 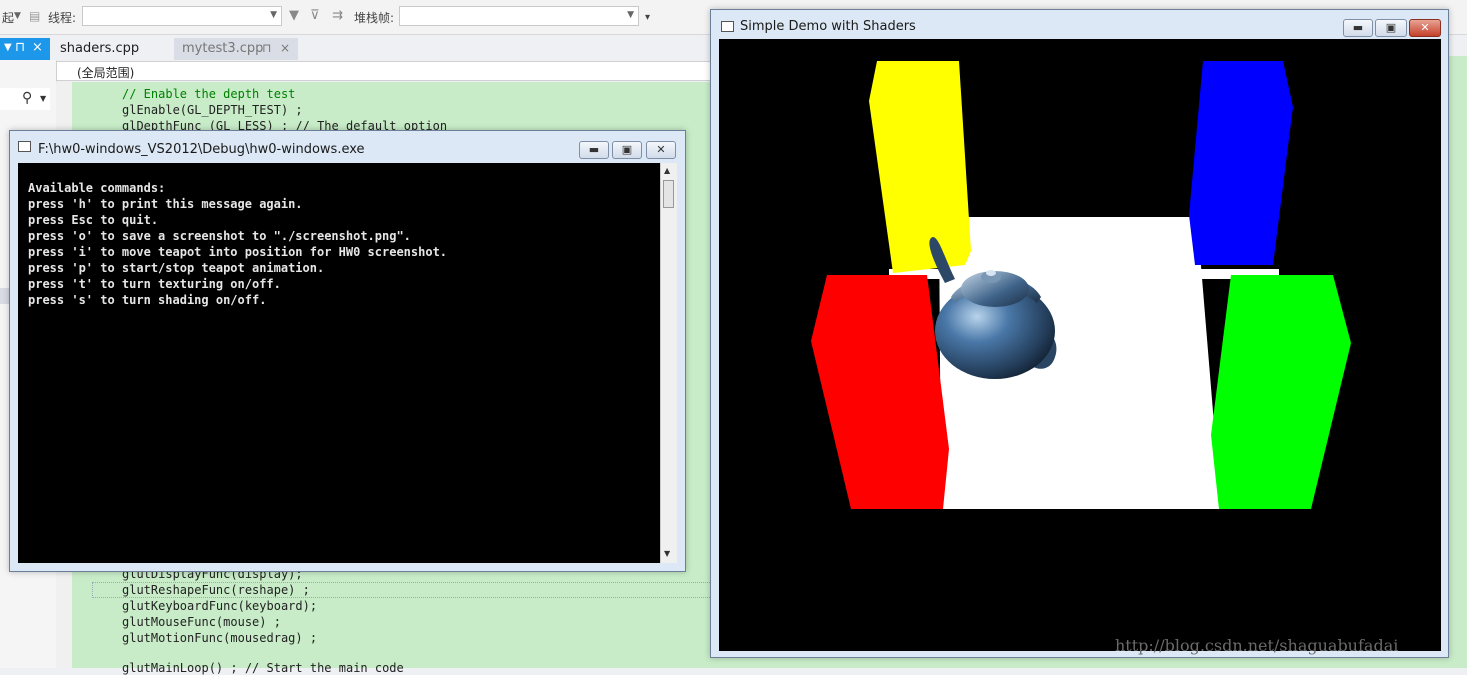 I want to click on search-icon: ⚲, so click(x=27, y=98).